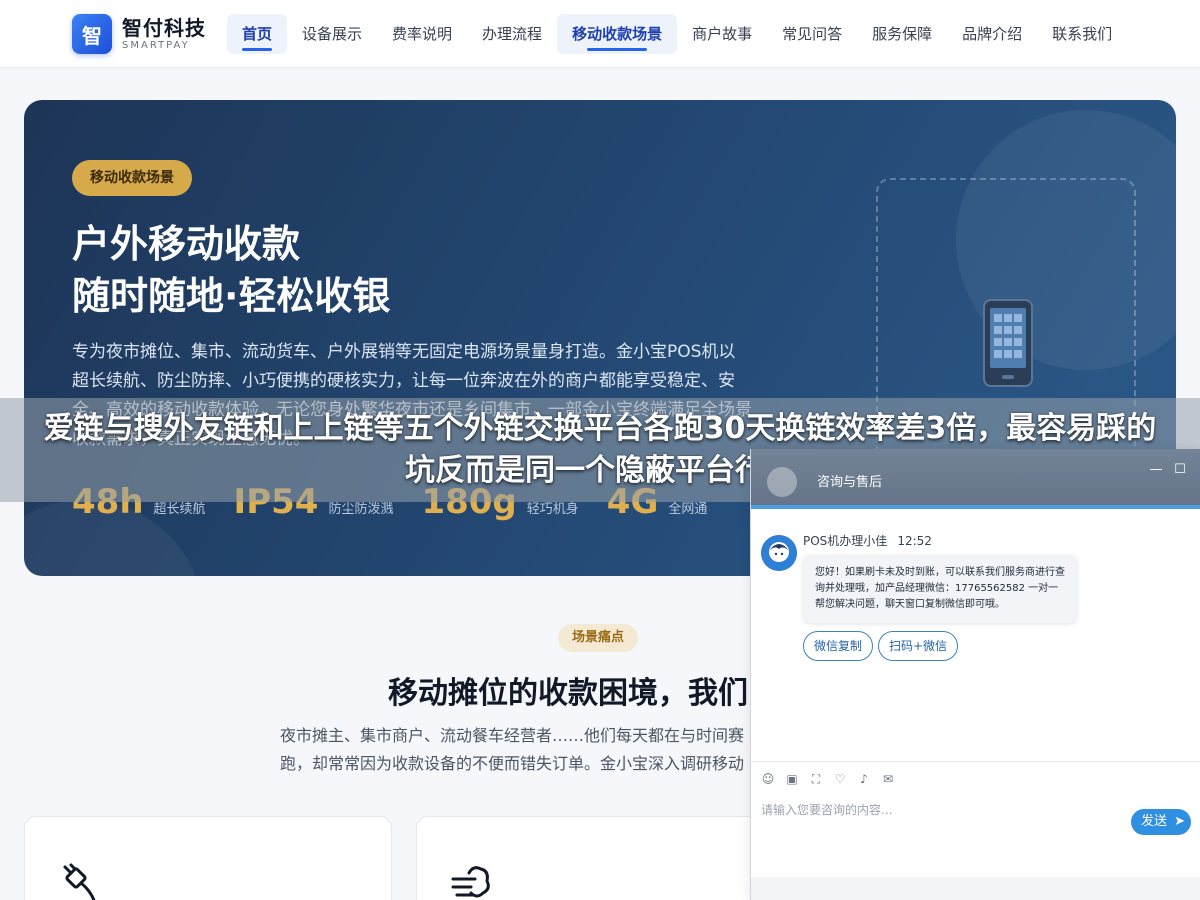 This screenshot has height=900, width=1200. Describe the element at coordinates (975, 778) in the screenshot. I see `chat-toolbar: ☺ ▣ ⛶ ♡ ♪ ✉` at that location.